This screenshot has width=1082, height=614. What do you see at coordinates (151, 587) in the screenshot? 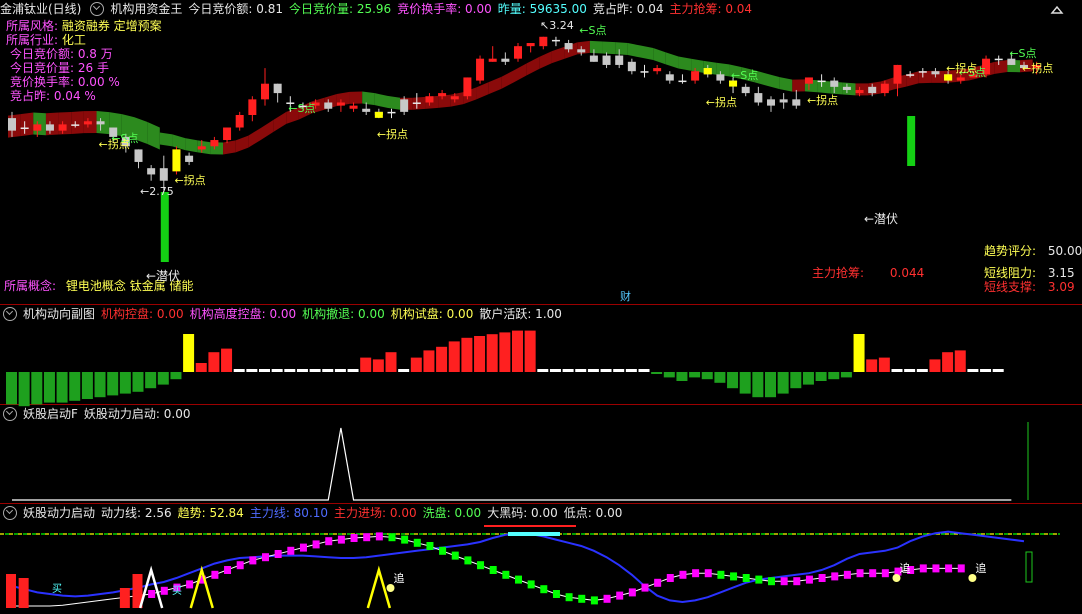
I see `power-triangle` at bounding box center [151, 587].